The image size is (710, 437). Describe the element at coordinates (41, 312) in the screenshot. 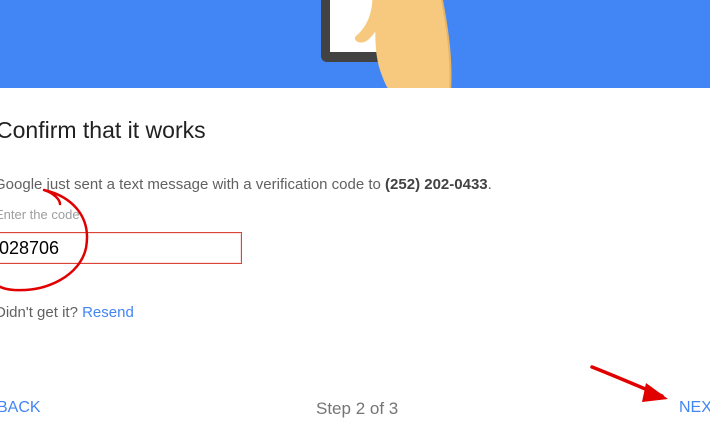

I see `resend-prompt: Didn't get it?` at that location.